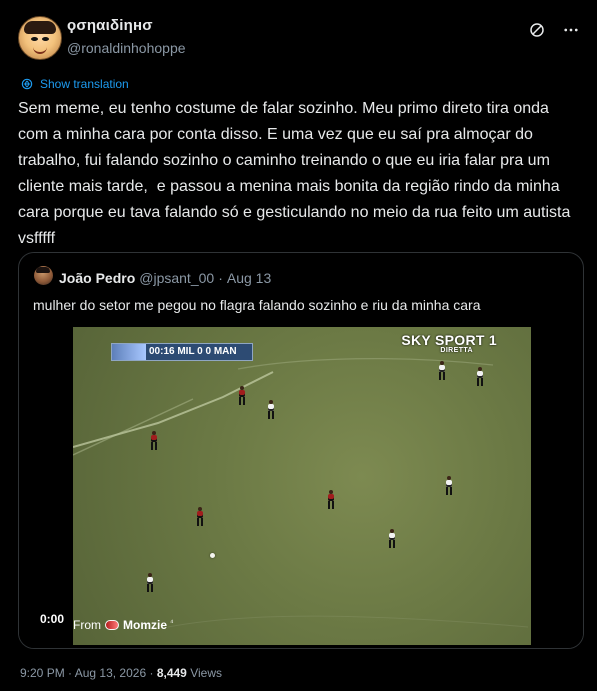 The width and height of the screenshot is (597, 691). I want to click on tweet-header: ϙσηαιδiηнσ @ronaldinhohoppe, so click(299, 37).